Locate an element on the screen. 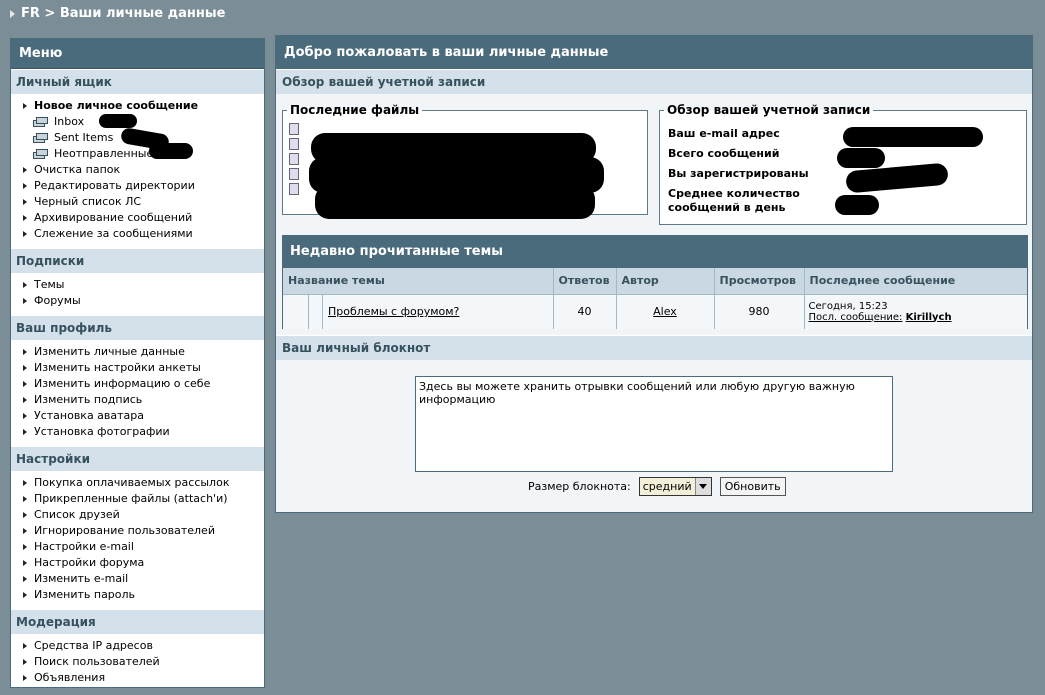  section-moderation: Модерация is located at coordinates (137, 621).